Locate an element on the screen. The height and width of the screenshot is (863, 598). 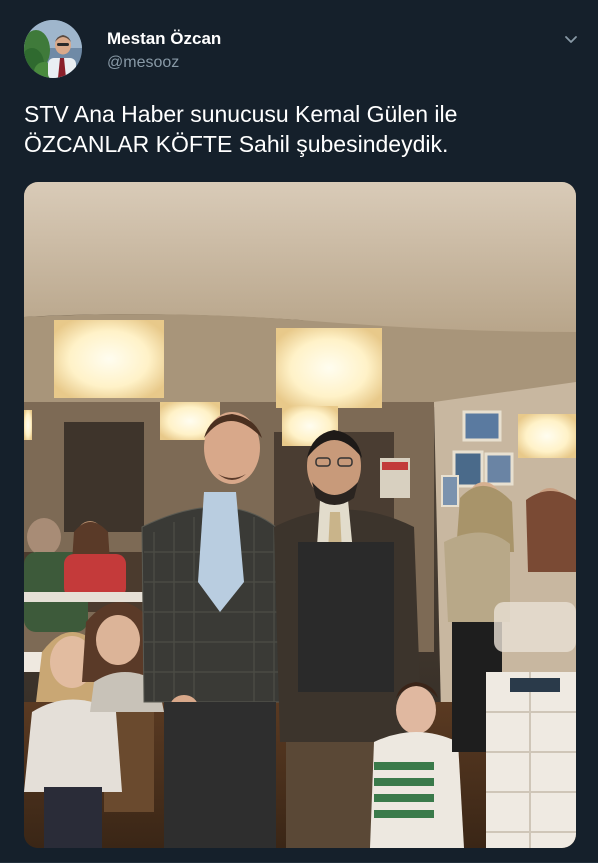
author-handle: @mesooz is located at coordinates (143, 63).